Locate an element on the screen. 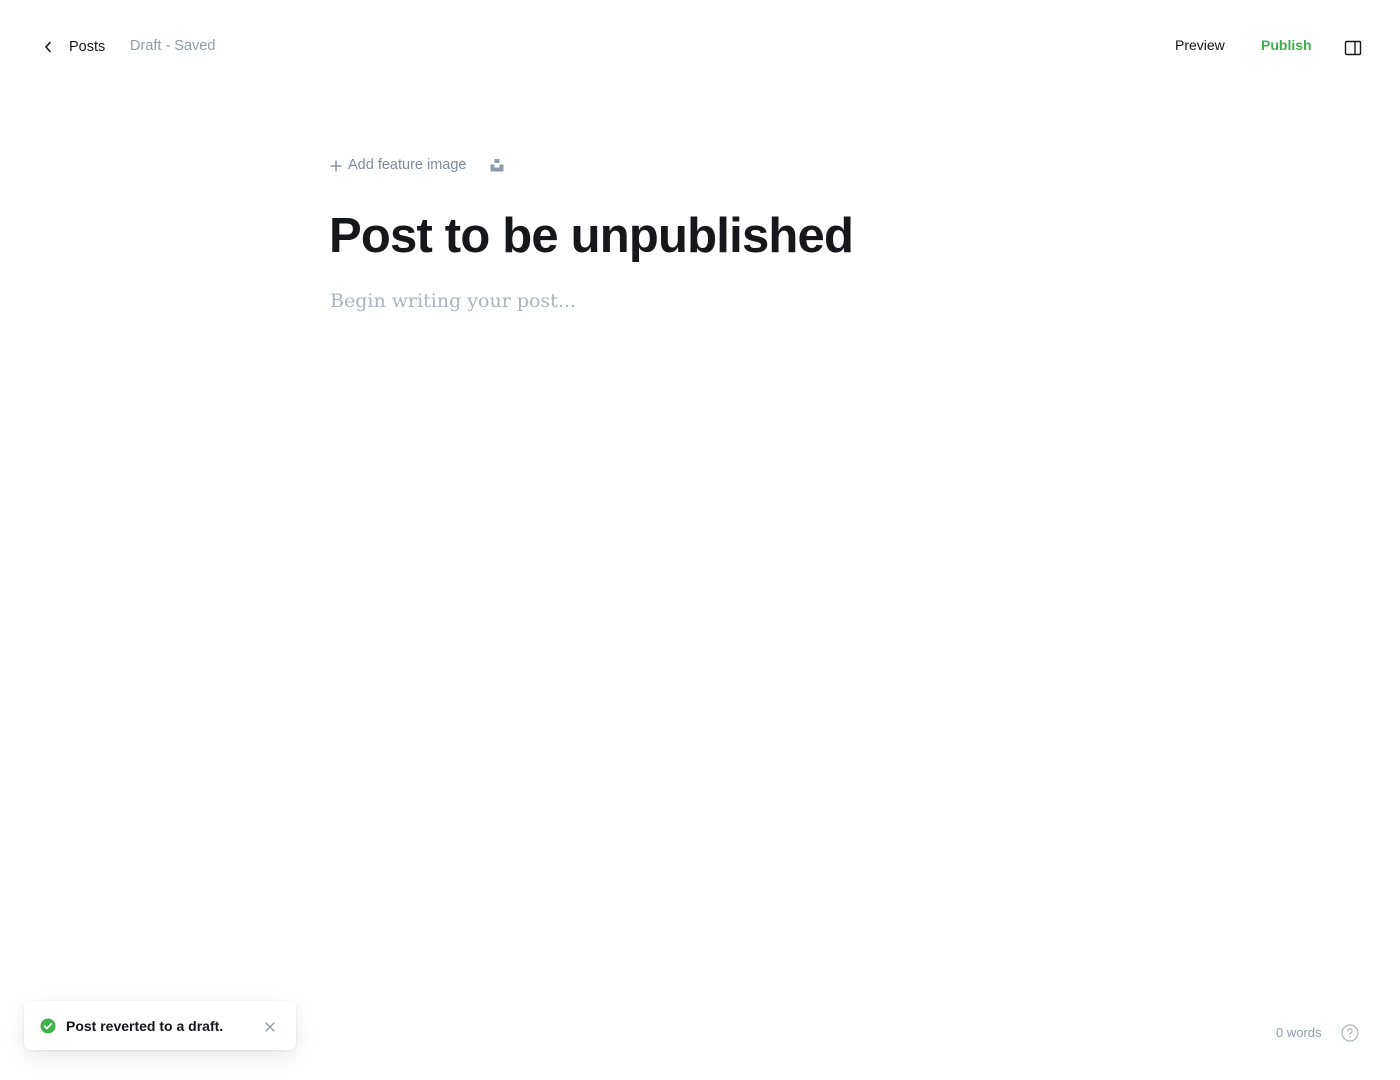  editor-header: Posts Draft - Saved Preview Publish is located at coordinates (700, 47).